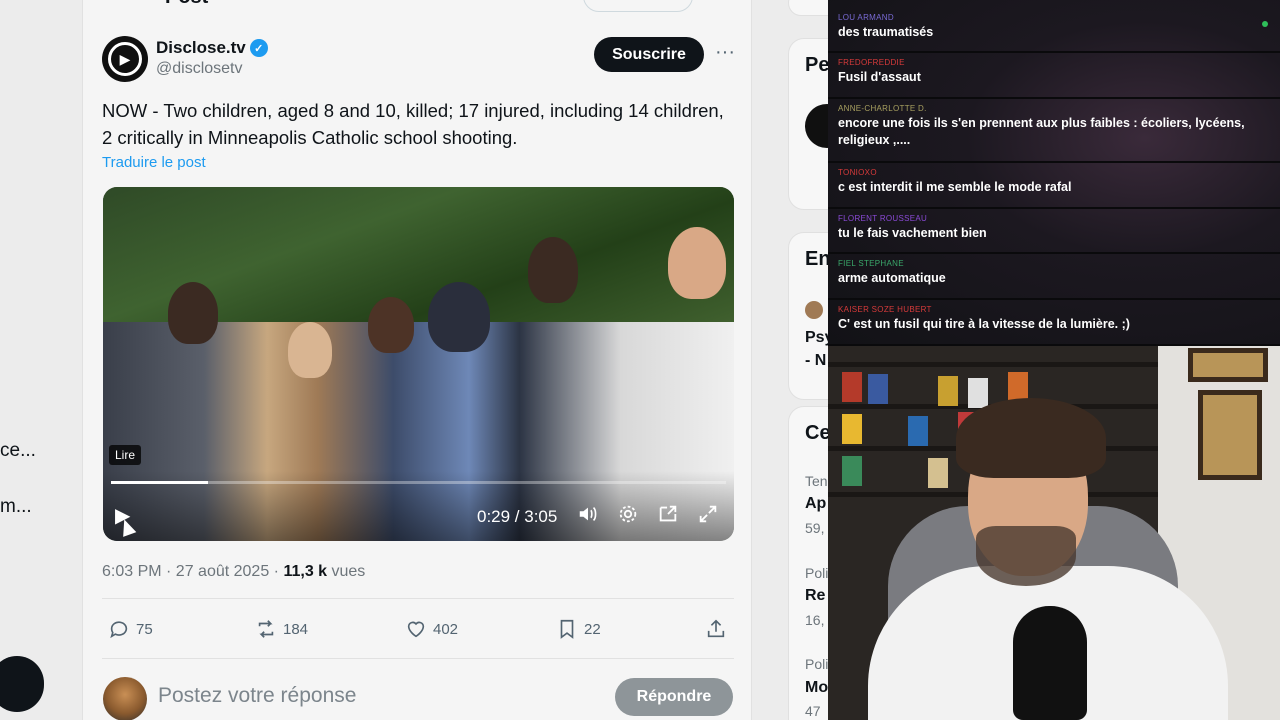 This screenshot has width=1280, height=720. I want to click on chat-text: Fusil d'assaut, so click(879, 77).